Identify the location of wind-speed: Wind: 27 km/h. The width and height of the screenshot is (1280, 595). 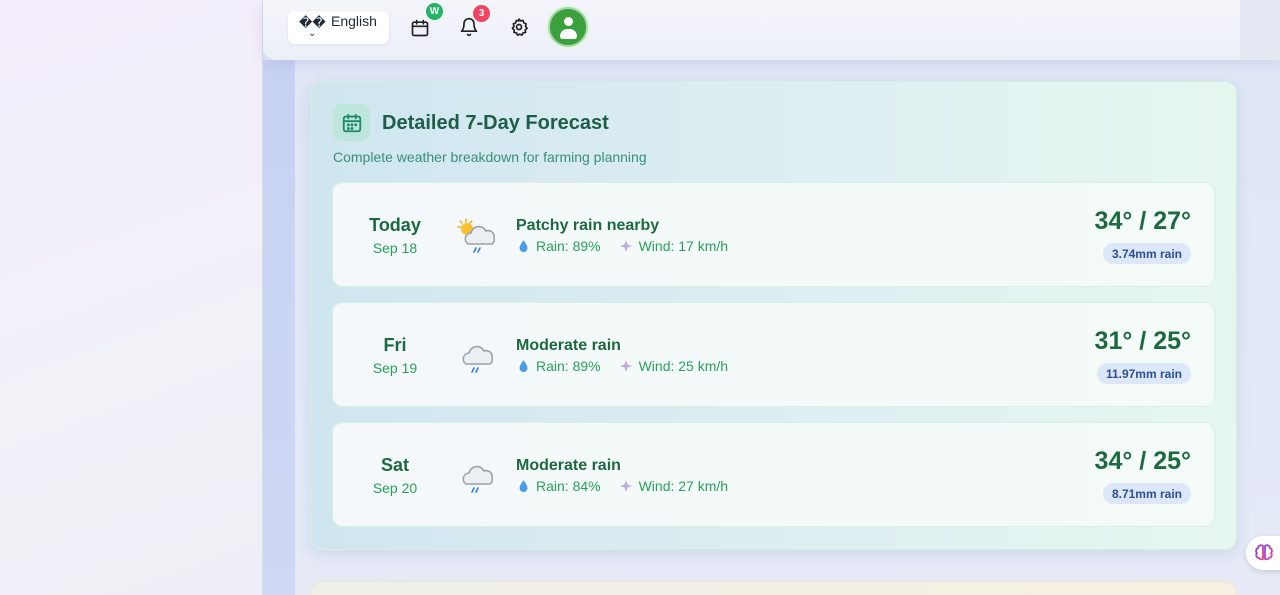
(683, 486).